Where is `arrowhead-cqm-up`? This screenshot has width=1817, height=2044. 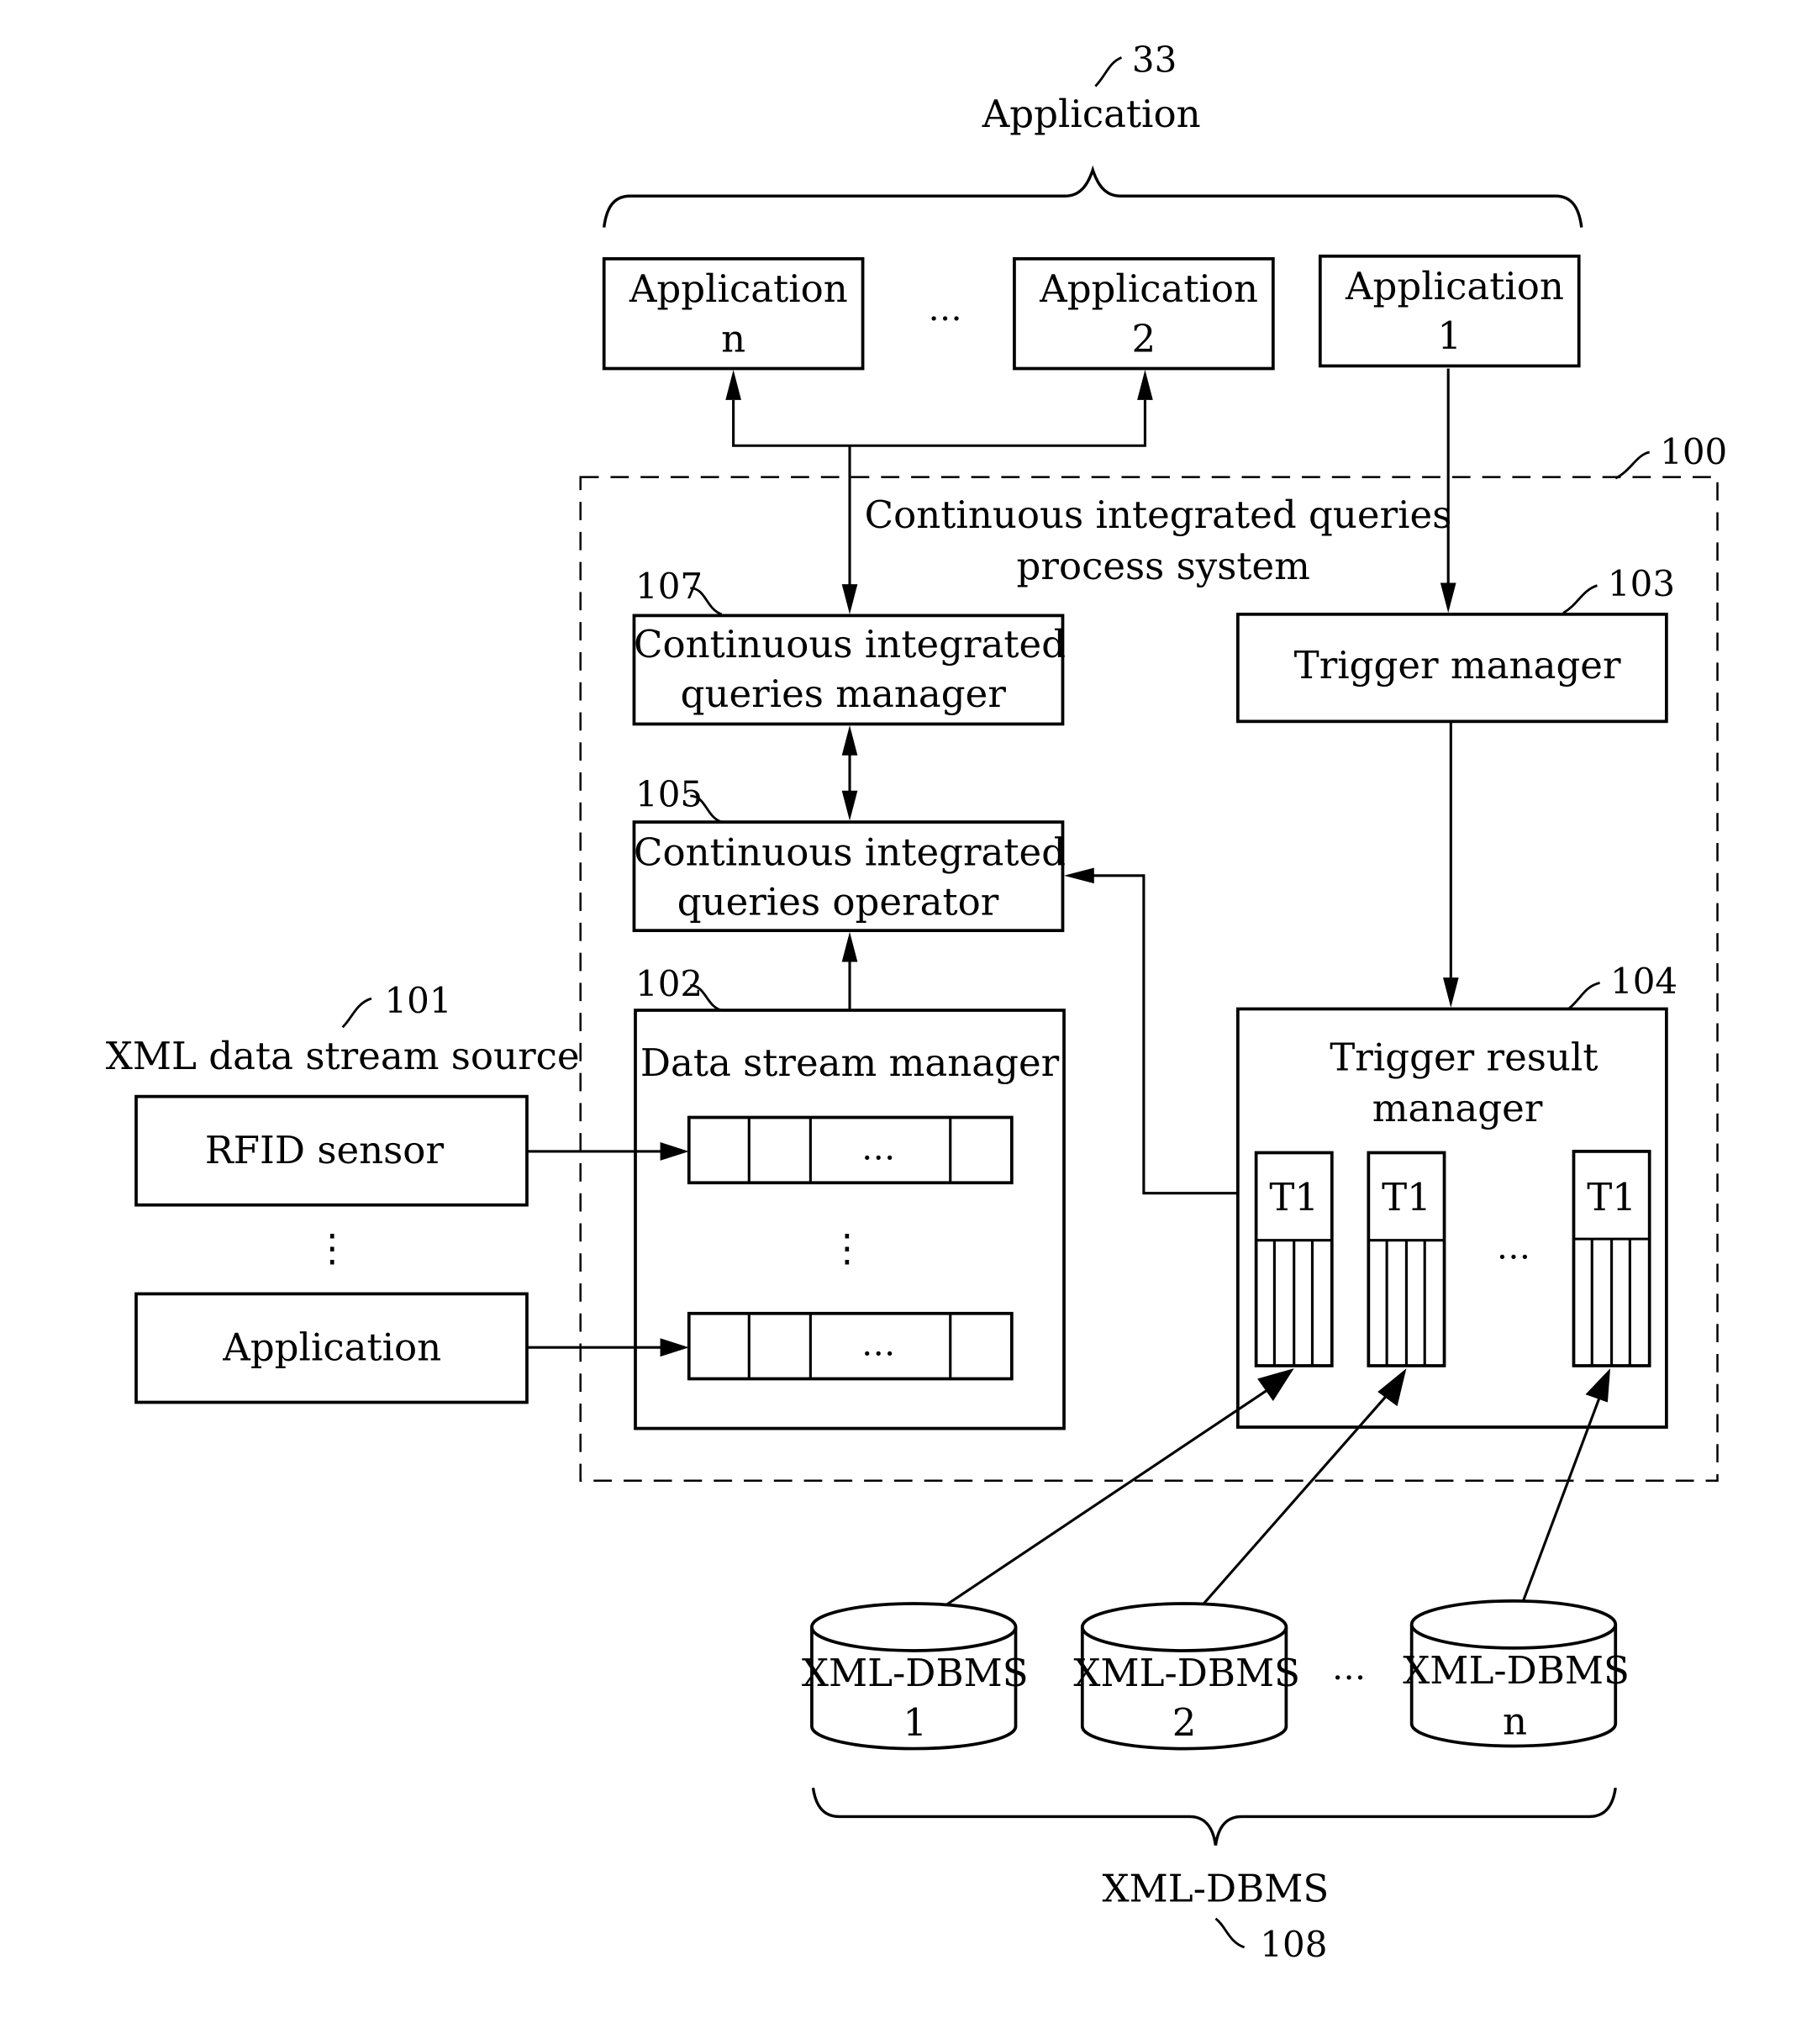
arrowhead-cqm-up is located at coordinates (849, 740).